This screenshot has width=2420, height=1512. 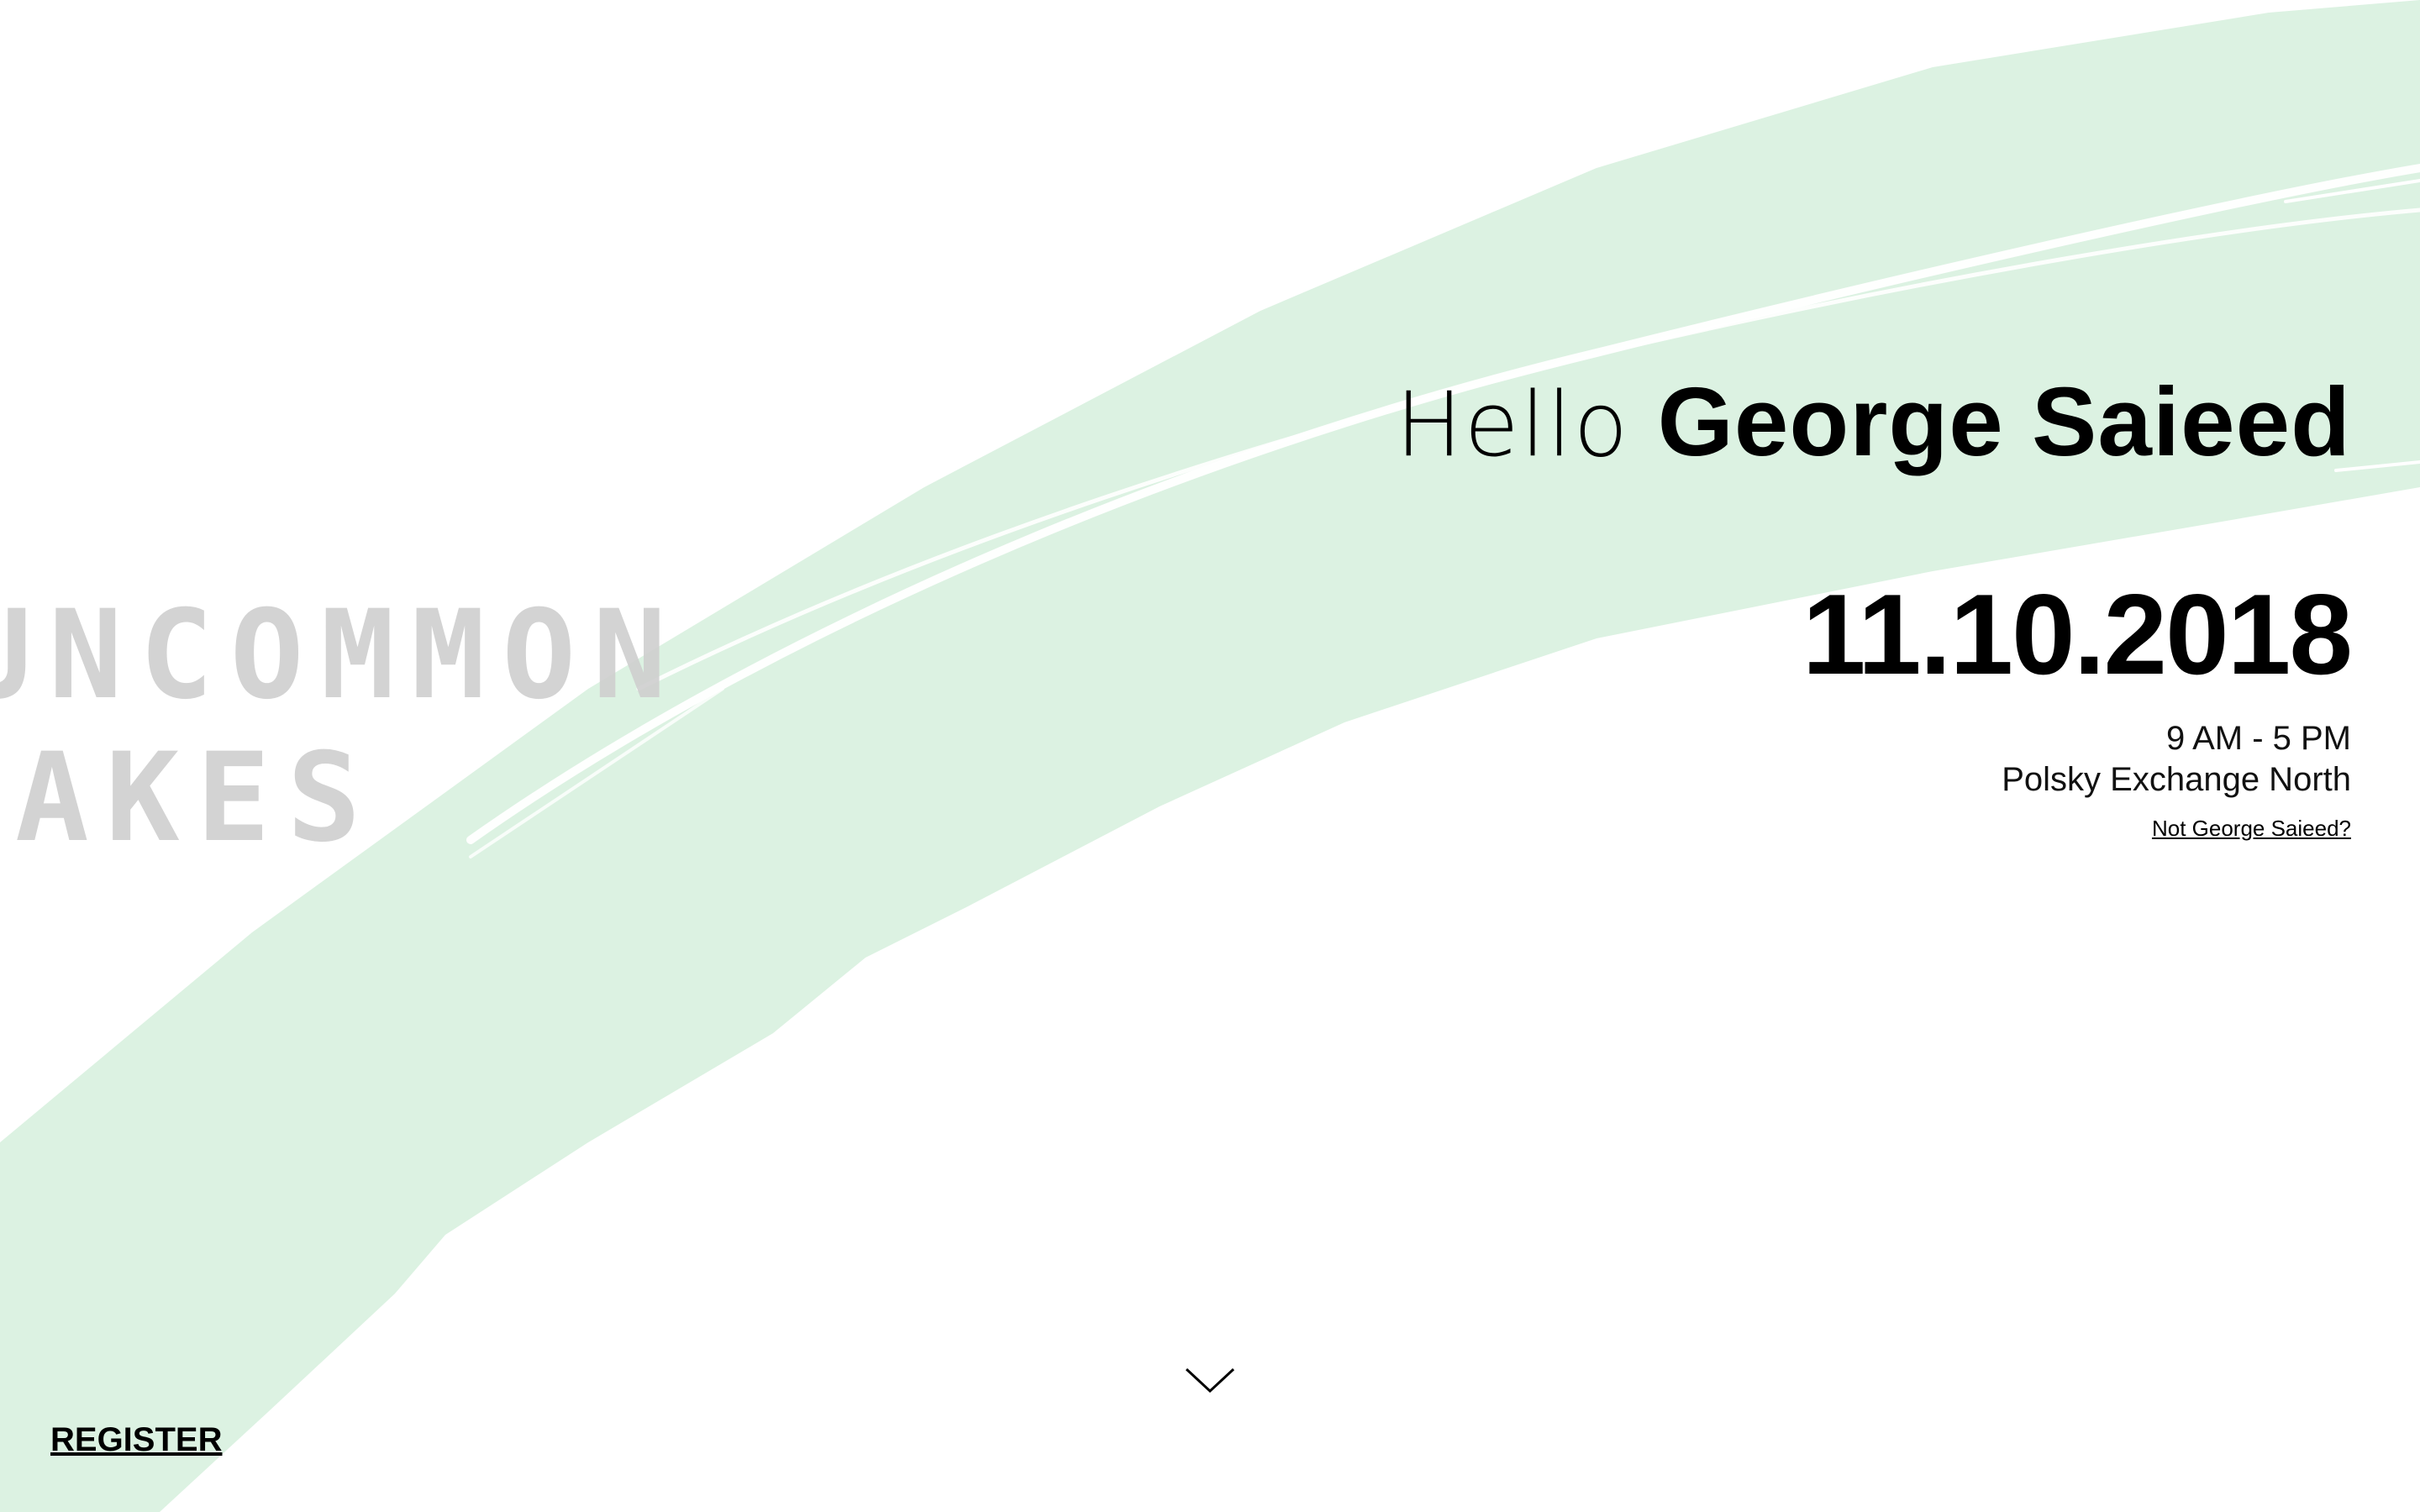 I want to click on chevron-down-icon, so click(x=1210, y=1381).